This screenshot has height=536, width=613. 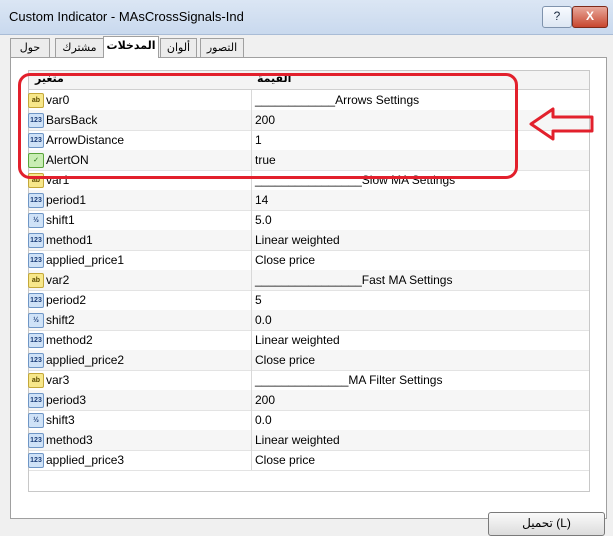 What do you see at coordinates (261, 200) in the screenshot?
I see `variable-value: 14` at bounding box center [261, 200].